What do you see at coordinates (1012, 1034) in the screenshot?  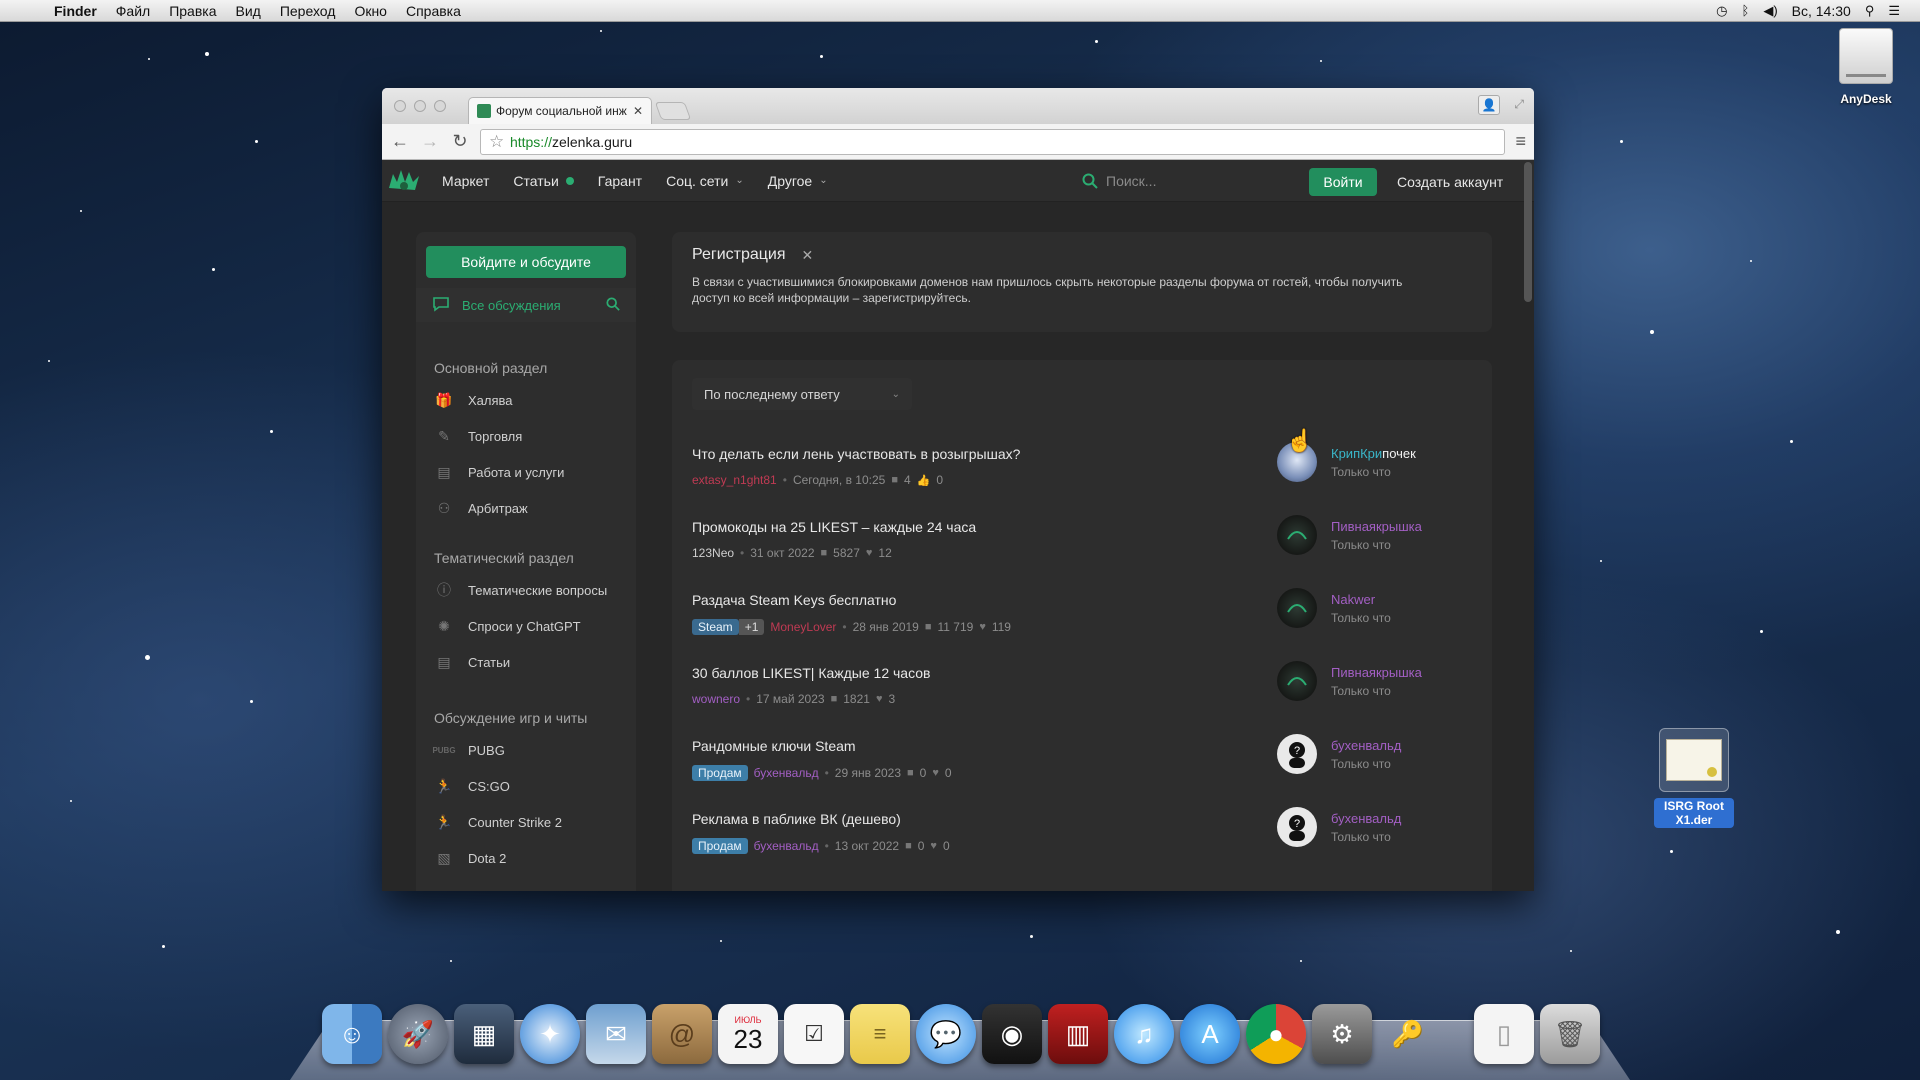 I see `facetime-icon: ◉` at bounding box center [1012, 1034].